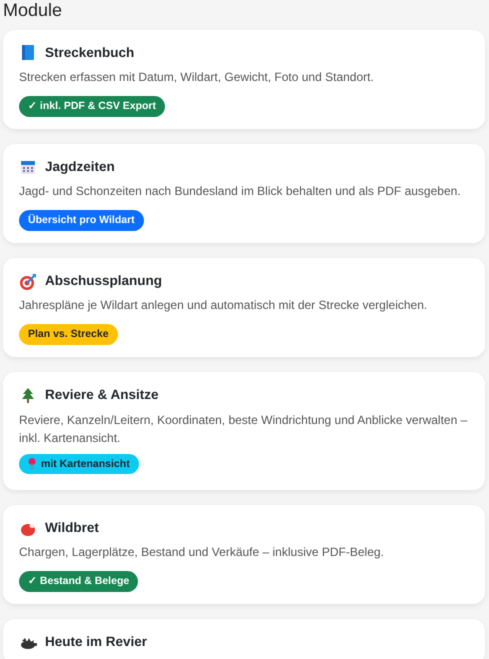 This screenshot has height=659, width=489. Describe the element at coordinates (223, 305) in the screenshot. I see `module-description: Jahrespläne je Wildart anlegen und automatisch mit der Strecke vergleichen.` at that location.